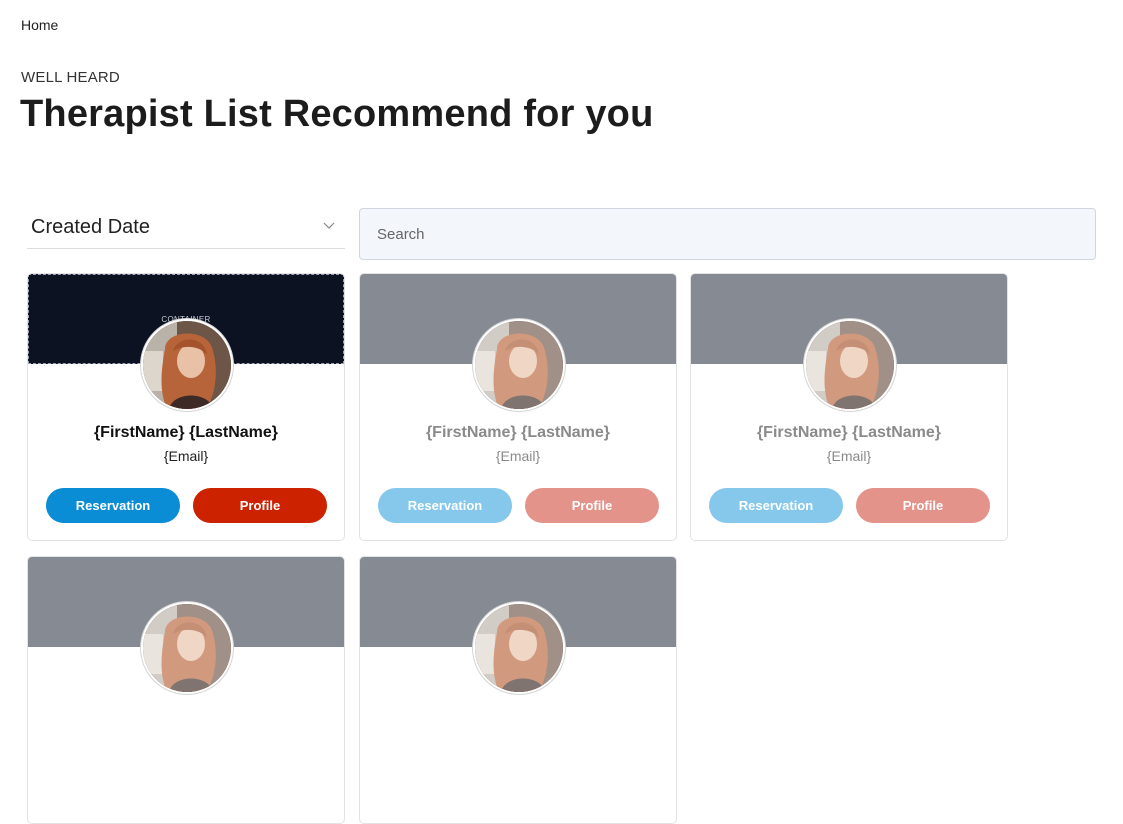 Image resolution: width=1123 pixels, height=824 pixels. I want to click on sort-select-value: Created Date, so click(90, 227).